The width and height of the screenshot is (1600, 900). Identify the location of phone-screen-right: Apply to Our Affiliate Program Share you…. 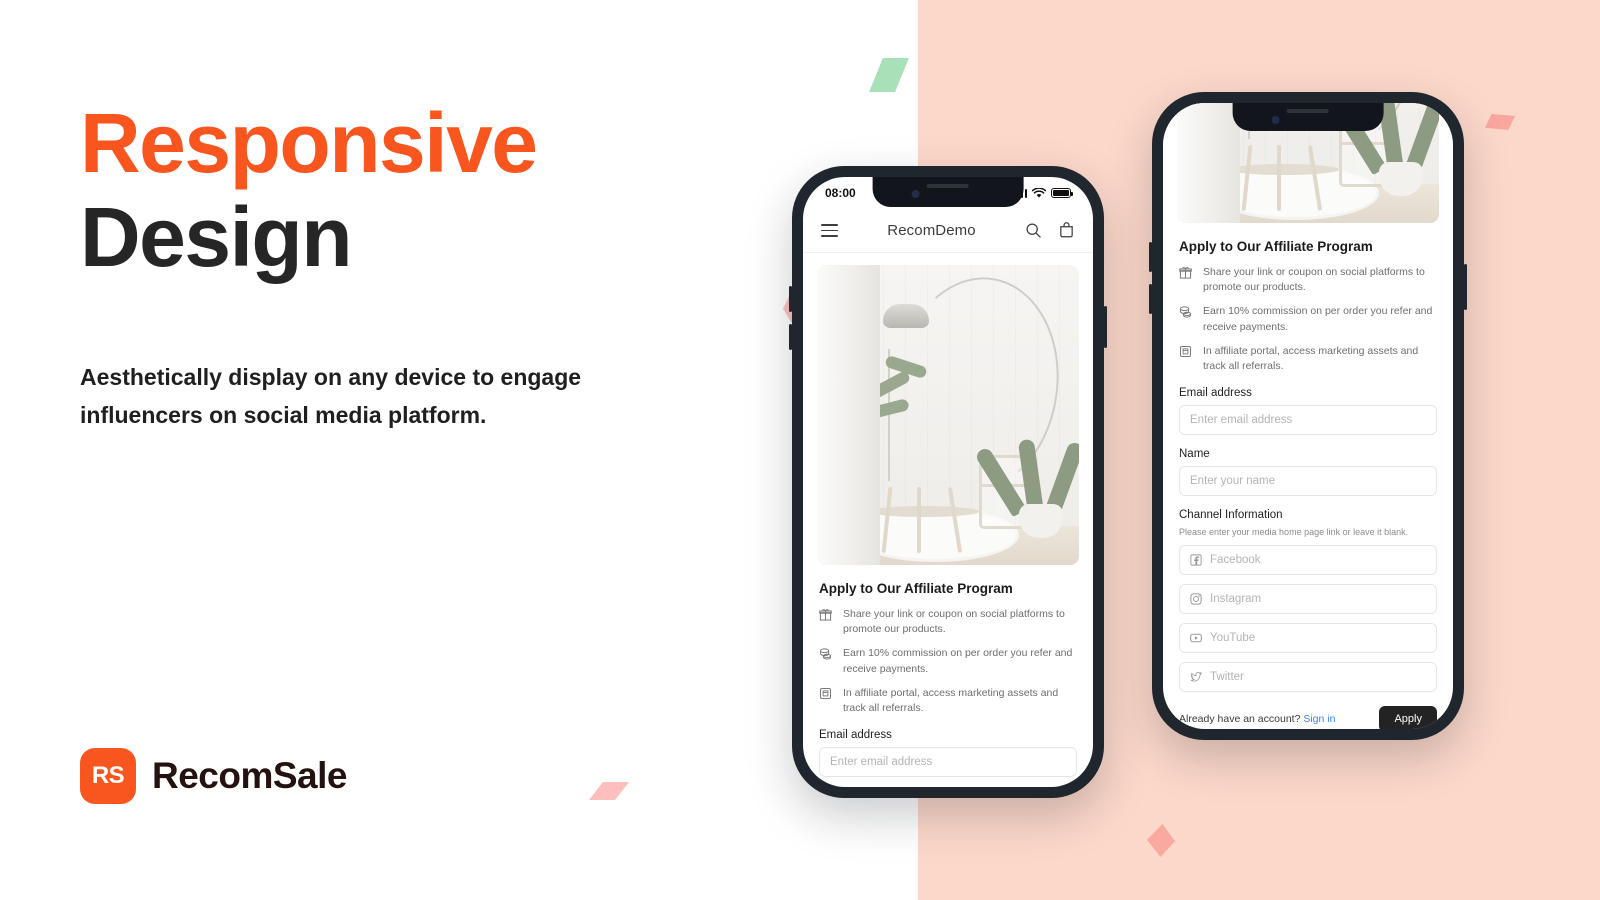
(1308, 416).